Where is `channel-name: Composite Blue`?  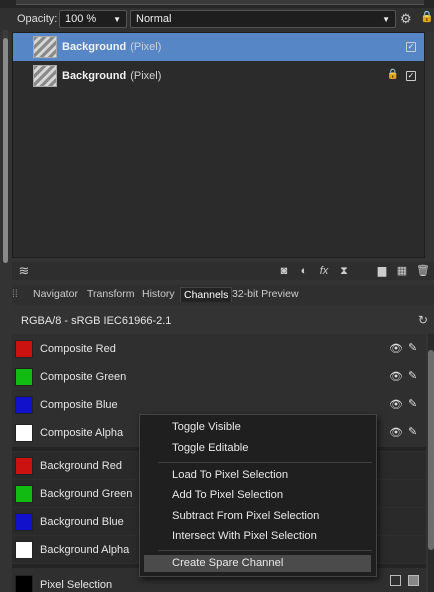 channel-name: Composite Blue is located at coordinates (79, 404).